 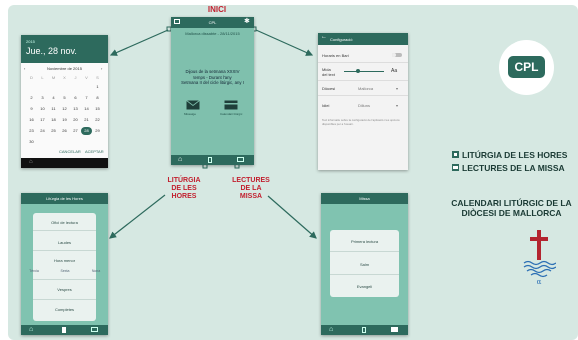 I want to click on arrow-to-missa, so click(x=292, y=217).